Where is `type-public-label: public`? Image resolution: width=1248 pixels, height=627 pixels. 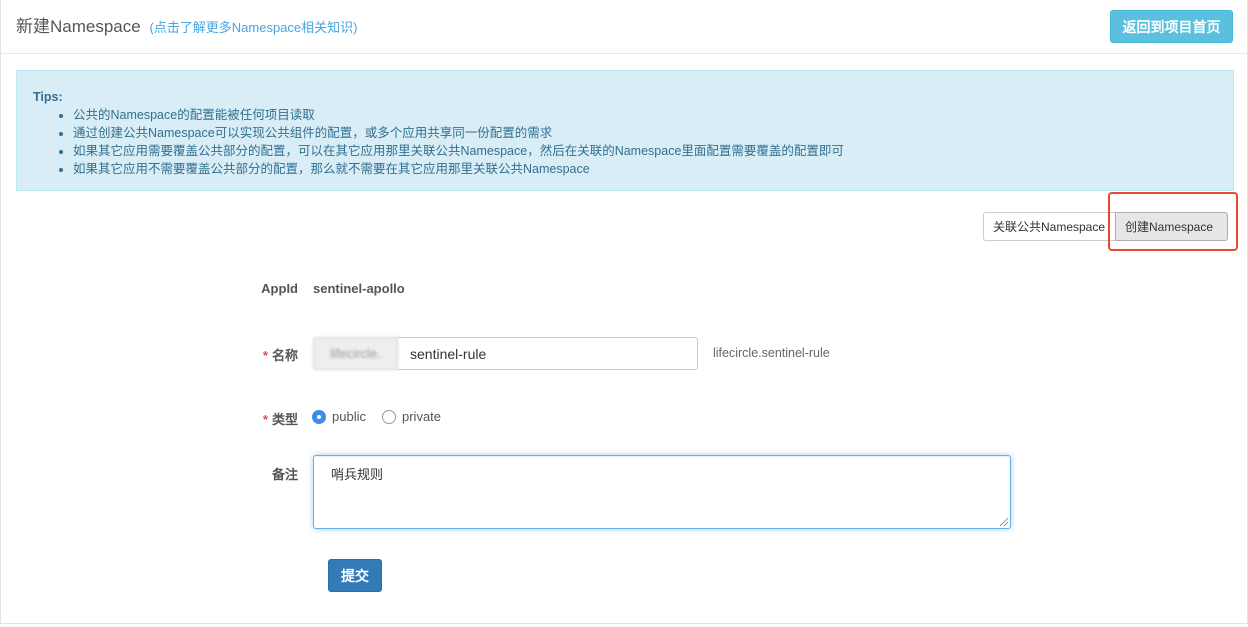
type-public-label: public is located at coordinates (349, 416).